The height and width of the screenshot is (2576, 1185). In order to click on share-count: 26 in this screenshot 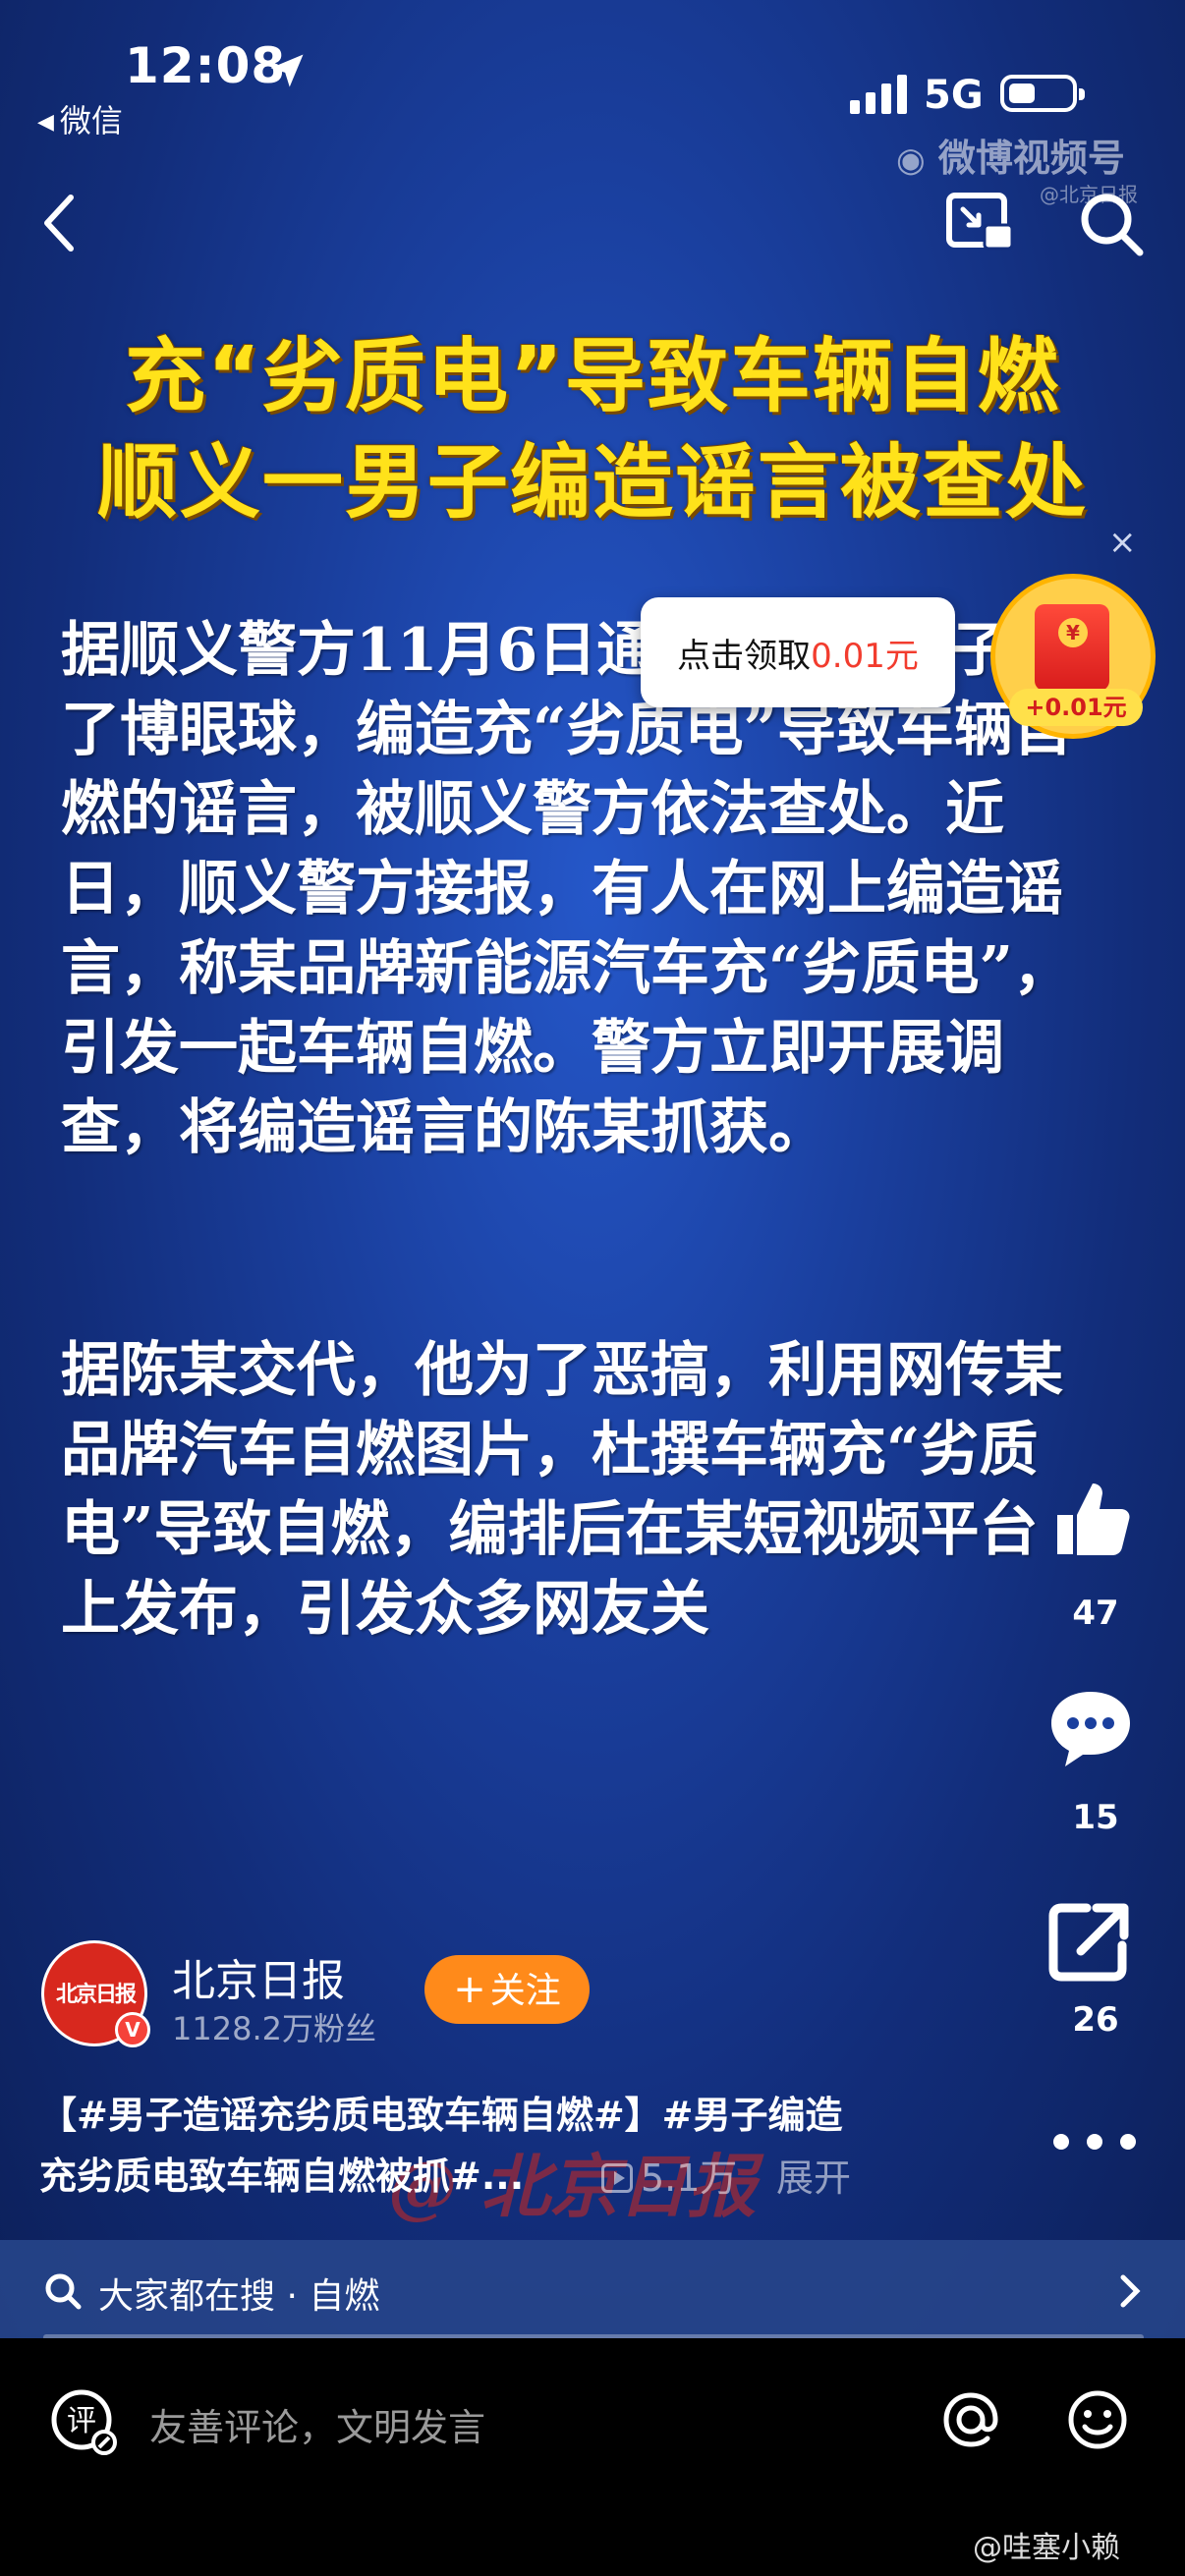, I will do `click(1096, 2020)`.